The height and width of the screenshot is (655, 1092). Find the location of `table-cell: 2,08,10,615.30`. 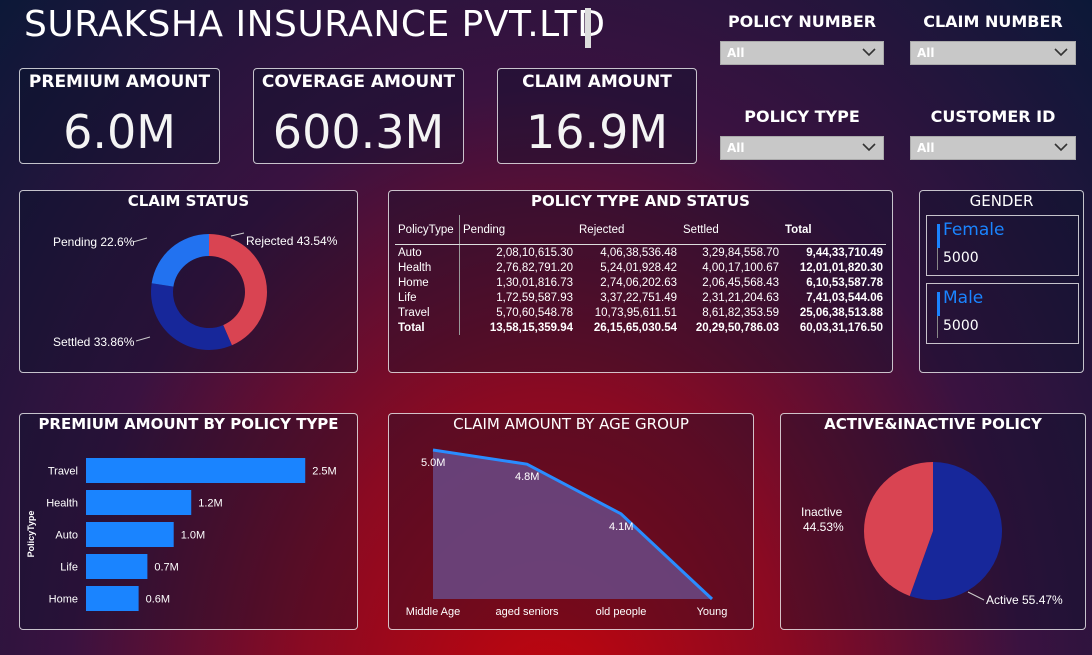

table-cell: 2,08,10,615.30 is located at coordinates (534, 252).